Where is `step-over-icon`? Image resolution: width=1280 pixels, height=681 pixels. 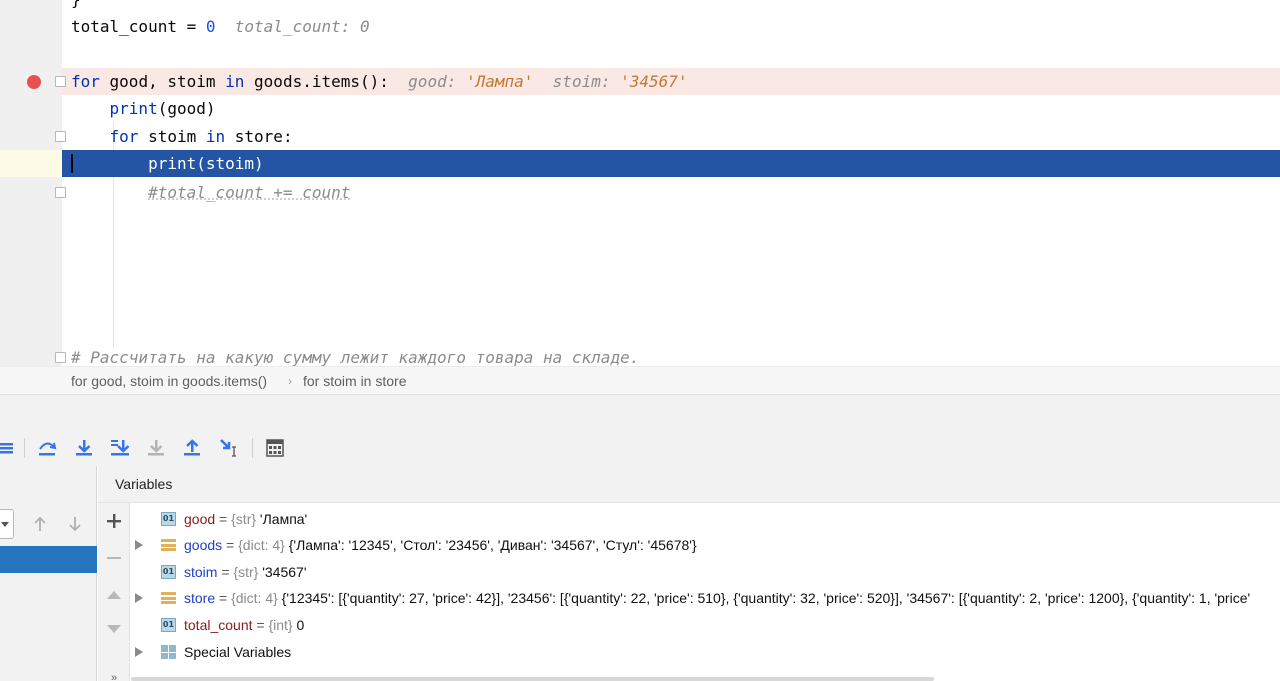
step-over-icon is located at coordinates (47, 448).